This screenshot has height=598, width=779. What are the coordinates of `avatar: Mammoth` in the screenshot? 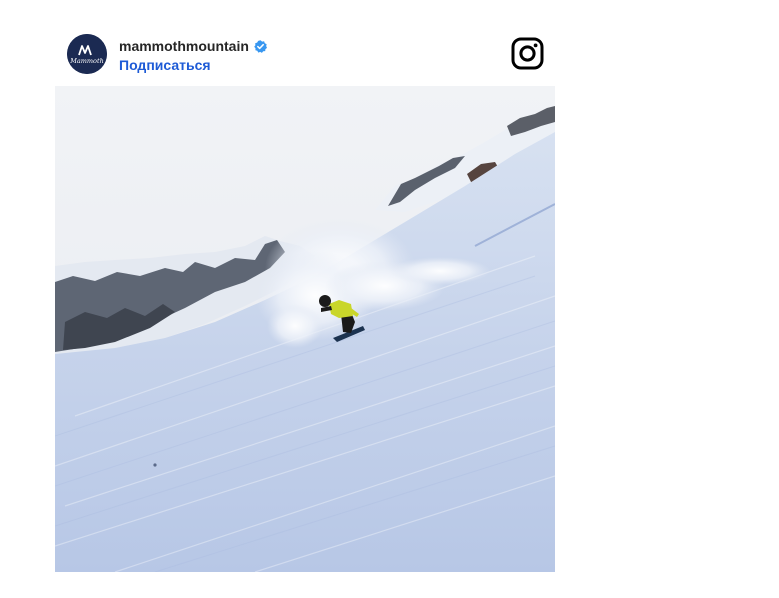 It's located at (87, 54).